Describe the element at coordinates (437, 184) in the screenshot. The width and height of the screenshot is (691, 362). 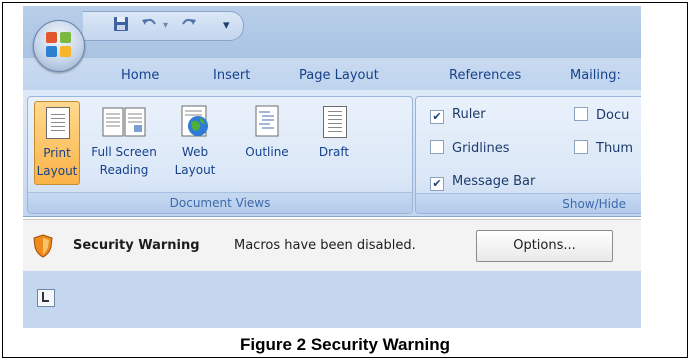
I see `message-bar-checkbox: ✔` at that location.